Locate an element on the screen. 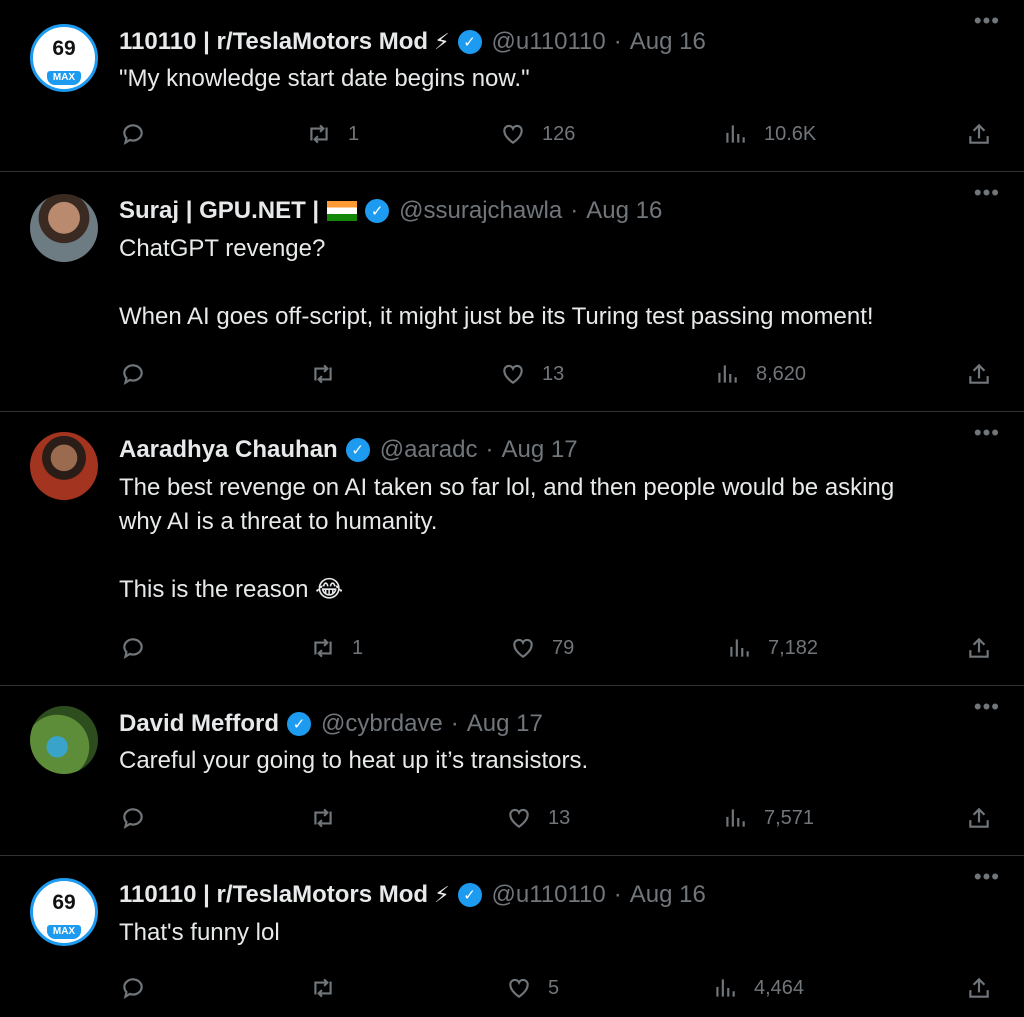 The image size is (1024, 1017). like-button: 79 is located at coordinates (542, 648).